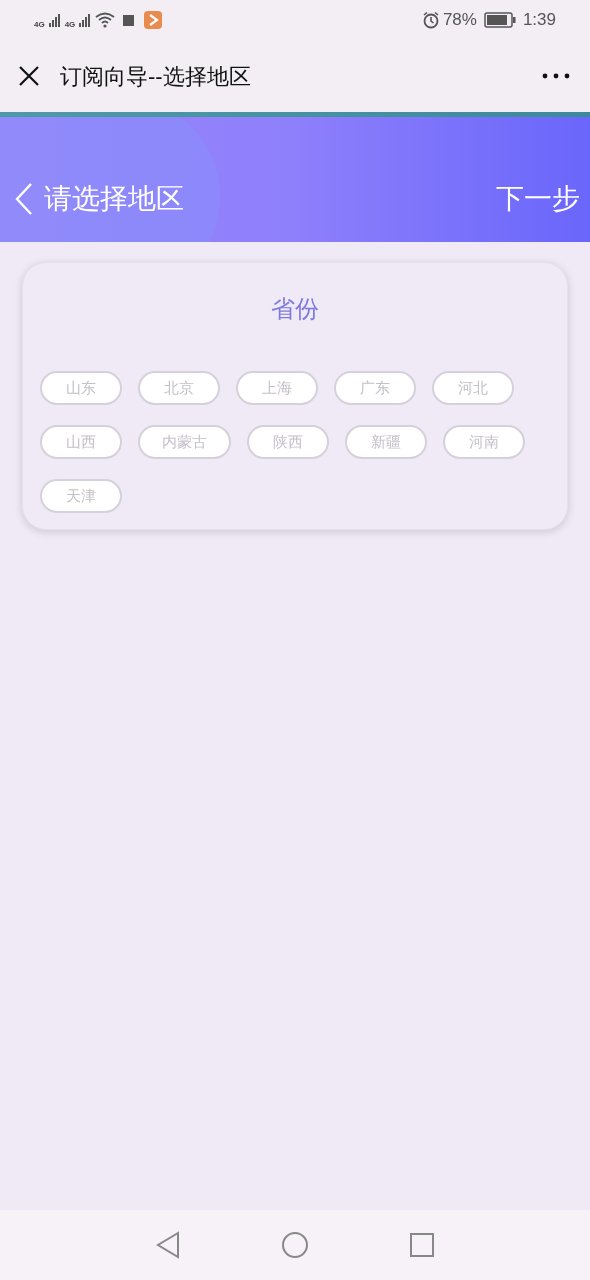 This screenshot has width=590, height=1280. Describe the element at coordinates (538, 198) in the screenshot. I see `next-button: 下一步` at that location.